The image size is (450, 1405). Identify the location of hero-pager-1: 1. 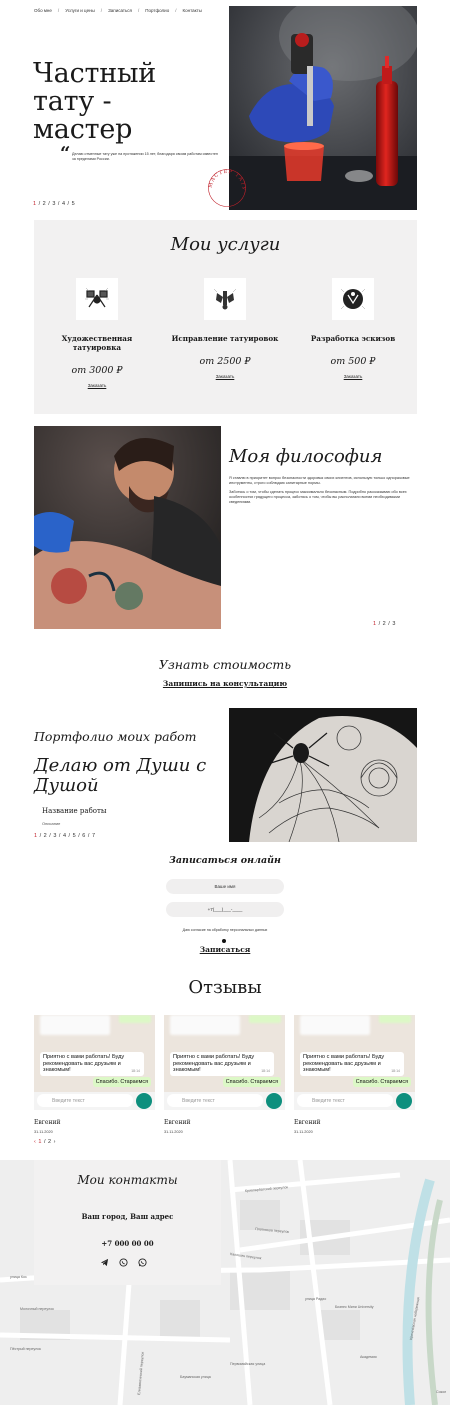
(35, 204).